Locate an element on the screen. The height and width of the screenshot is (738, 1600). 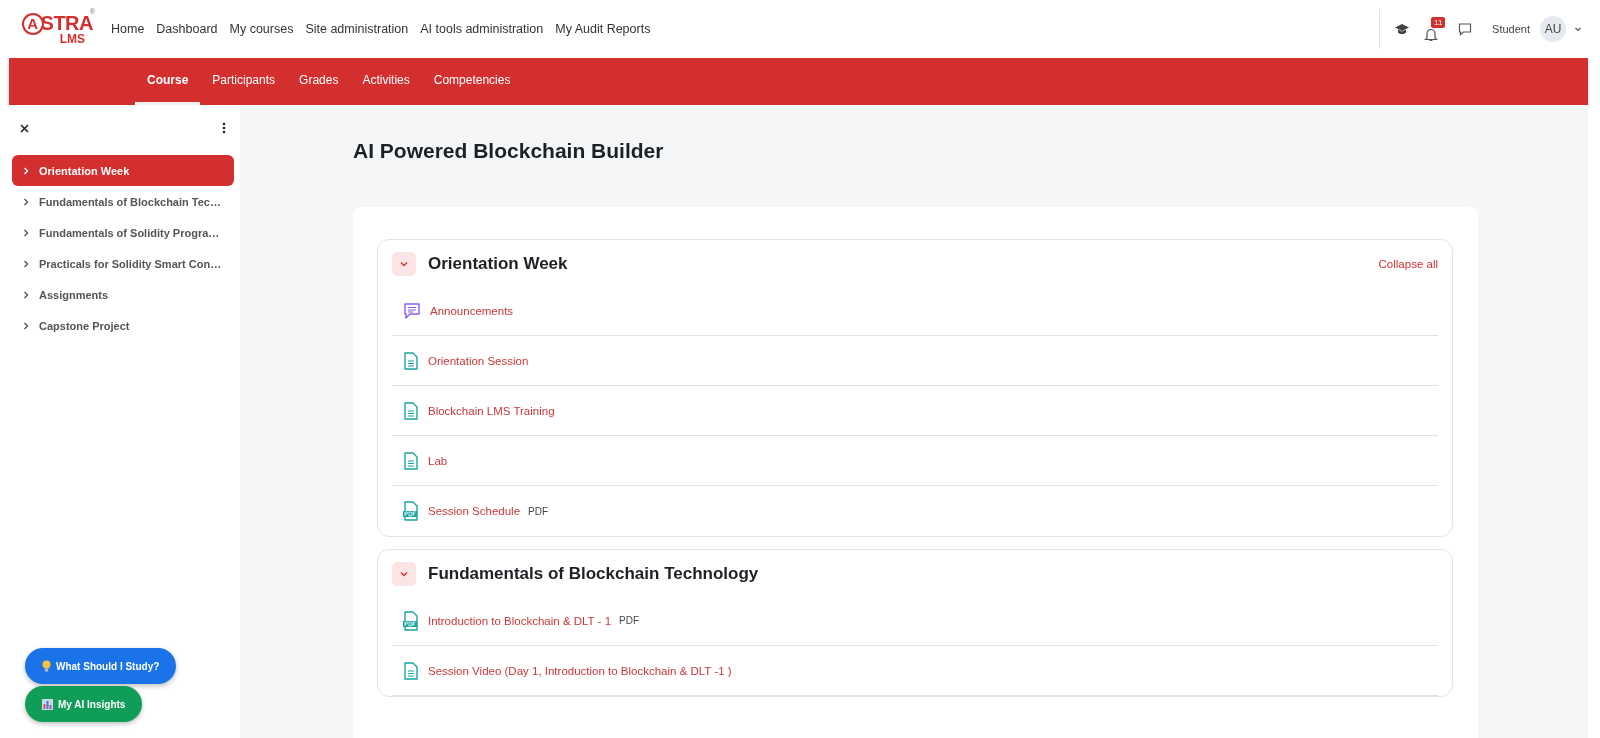
caret-icon is located at coordinates (1578, 29).